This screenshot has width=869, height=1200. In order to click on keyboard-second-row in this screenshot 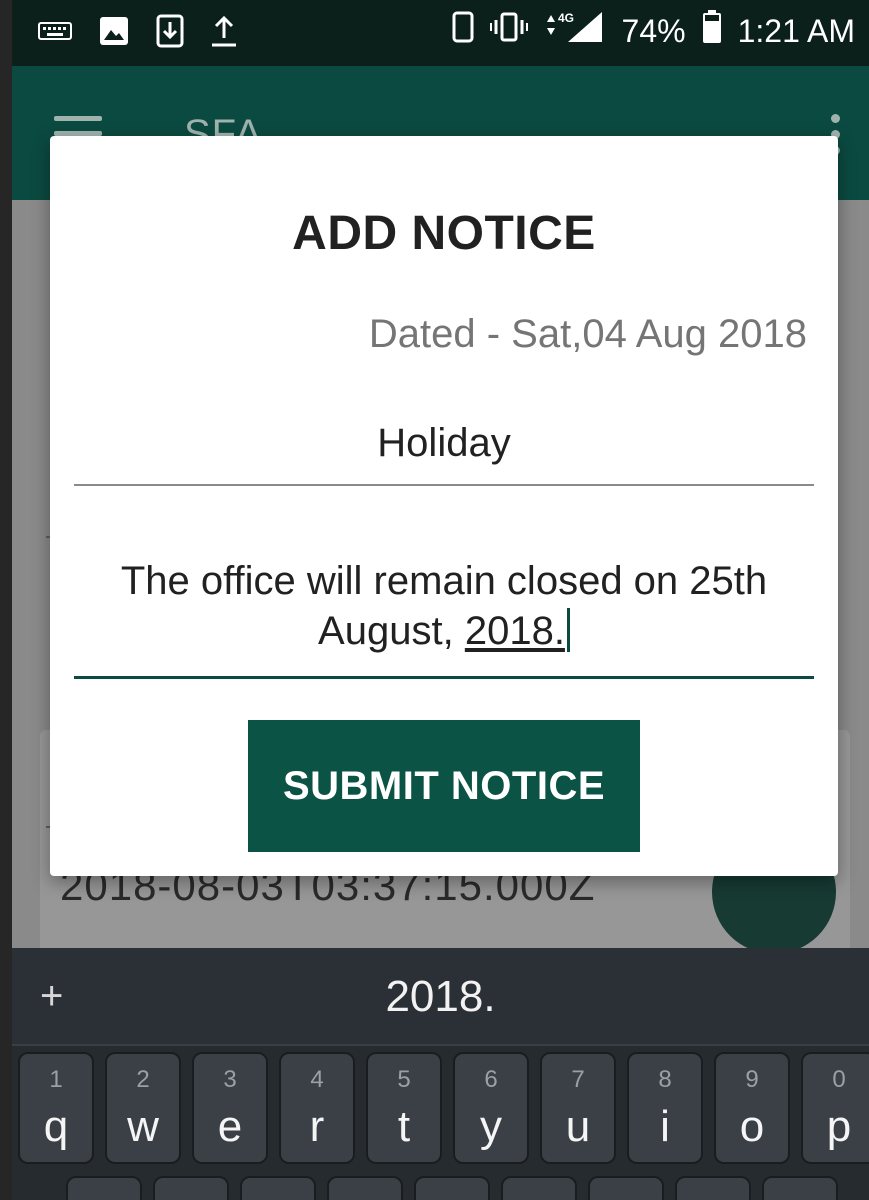, I will do `click(452, 1188)`.